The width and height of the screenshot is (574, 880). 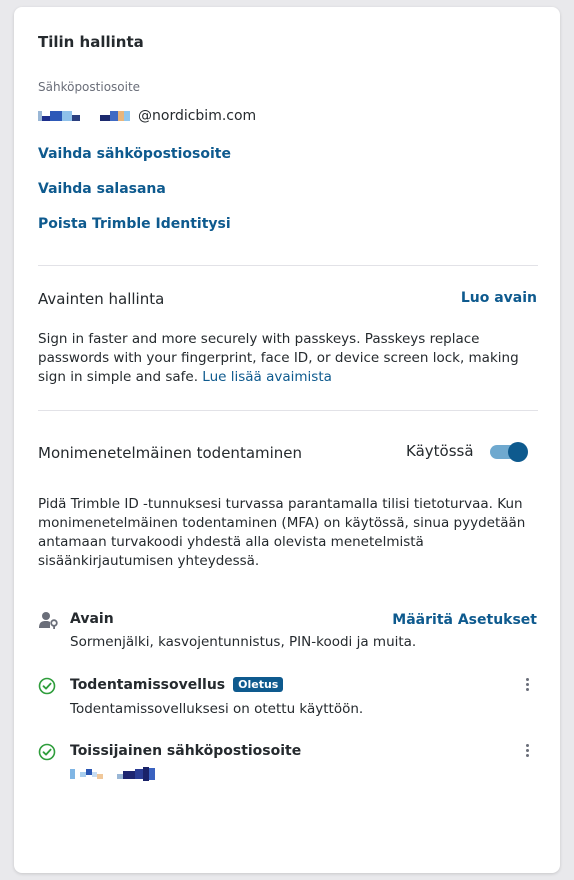 I want to click on email-address: @nordicbim.com, so click(x=147, y=116).